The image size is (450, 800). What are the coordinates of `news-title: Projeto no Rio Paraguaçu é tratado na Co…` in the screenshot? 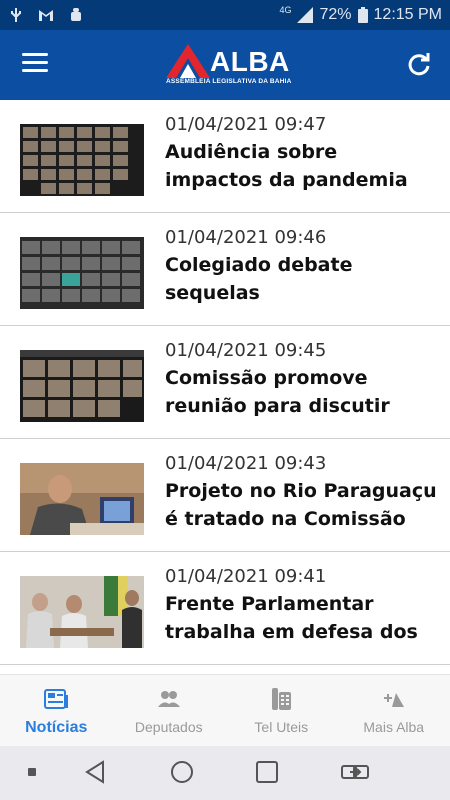 It's located at (301, 505).